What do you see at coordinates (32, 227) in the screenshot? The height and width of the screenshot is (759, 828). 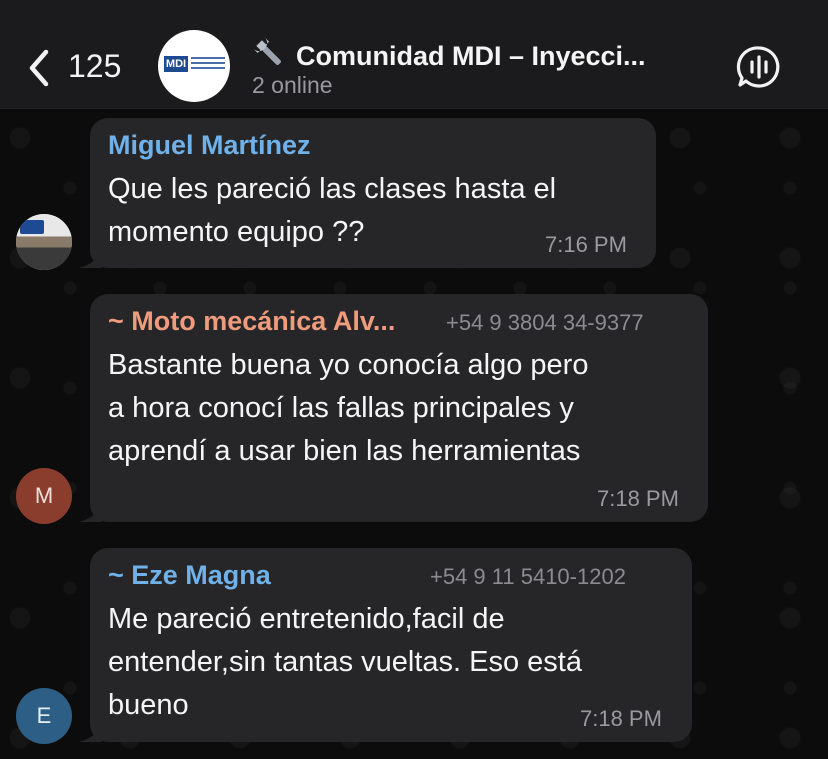 I see `avatar-photo-logo` at bounding box center [32, 227].